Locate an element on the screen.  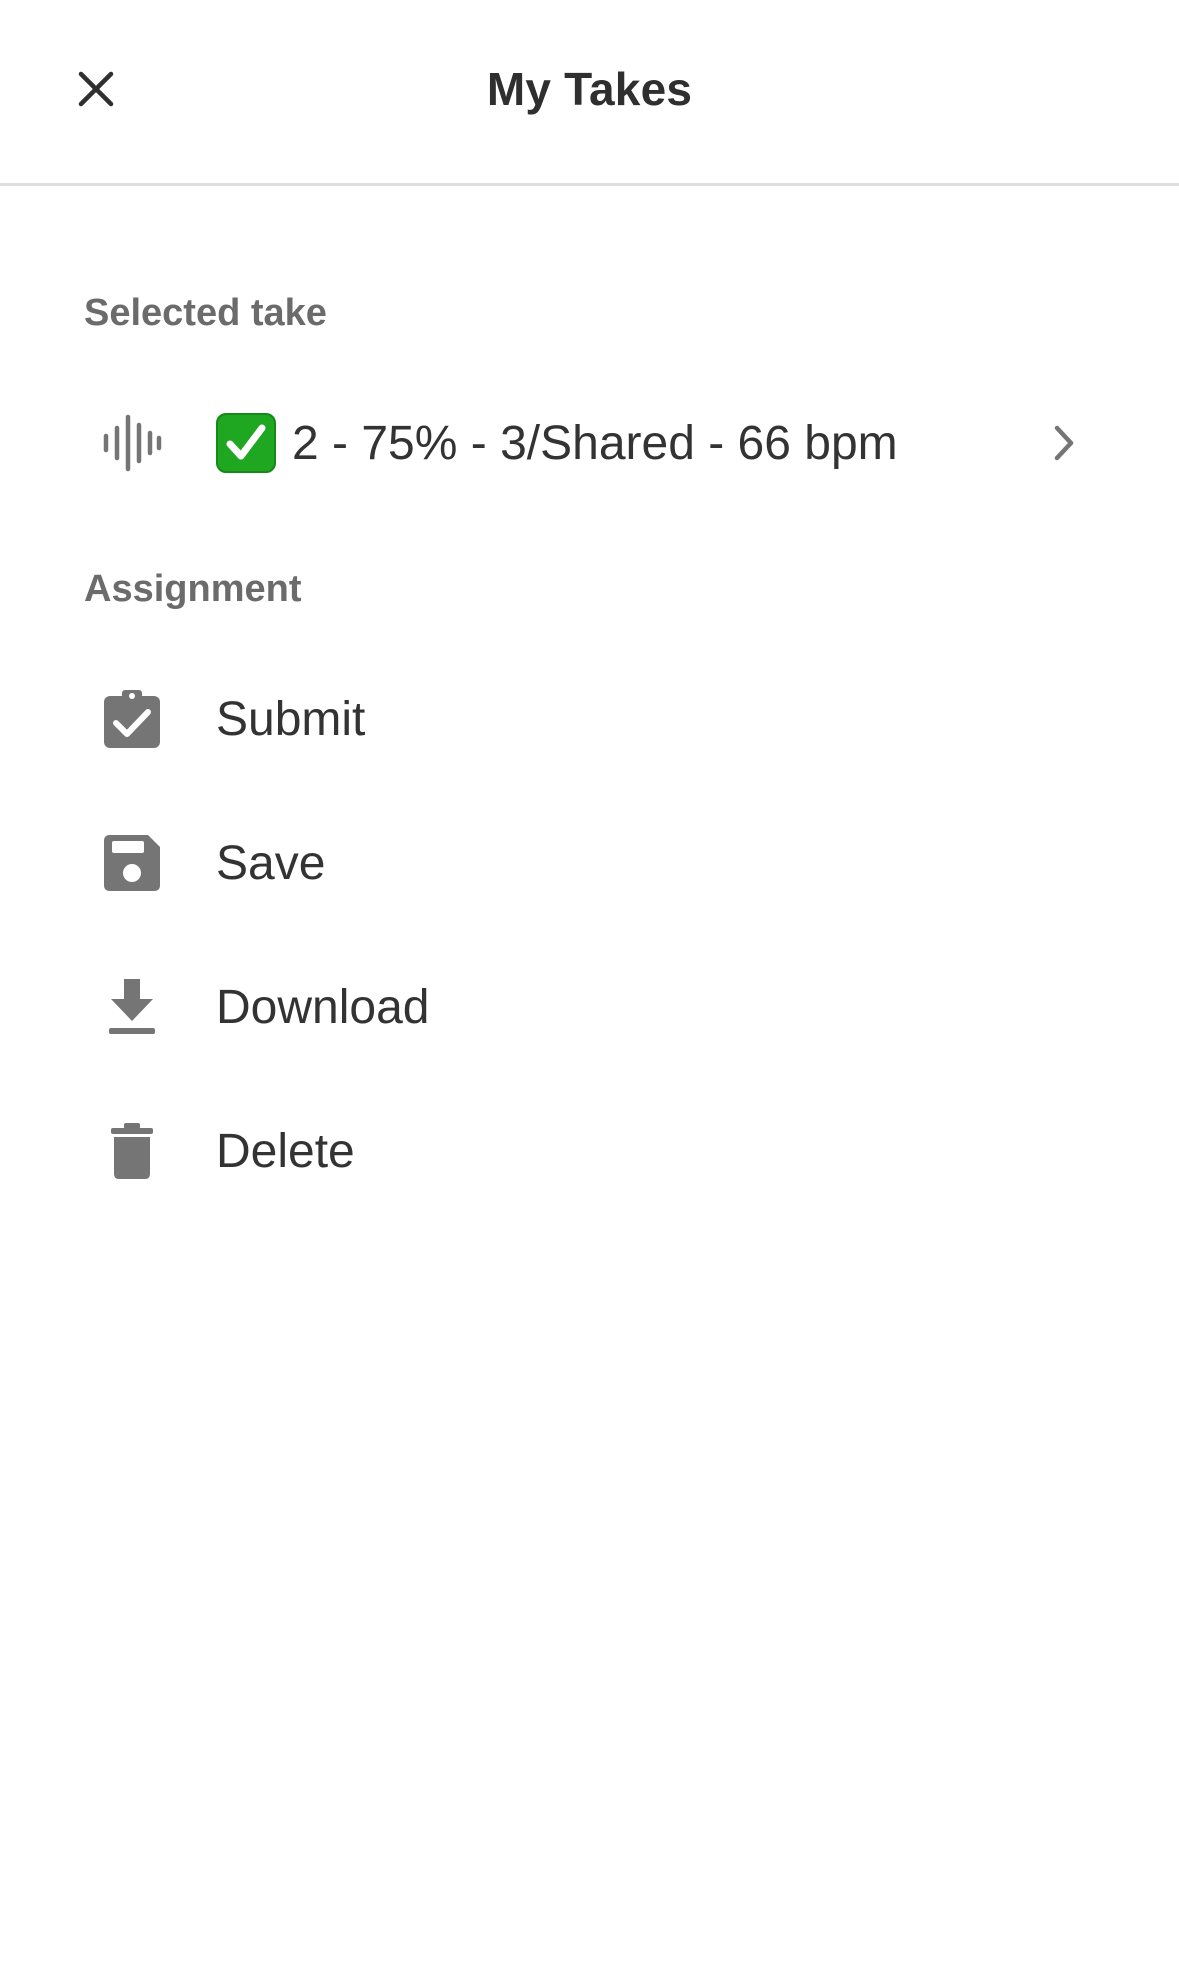
submit-button: Submit is located at coordinates (589, 719).